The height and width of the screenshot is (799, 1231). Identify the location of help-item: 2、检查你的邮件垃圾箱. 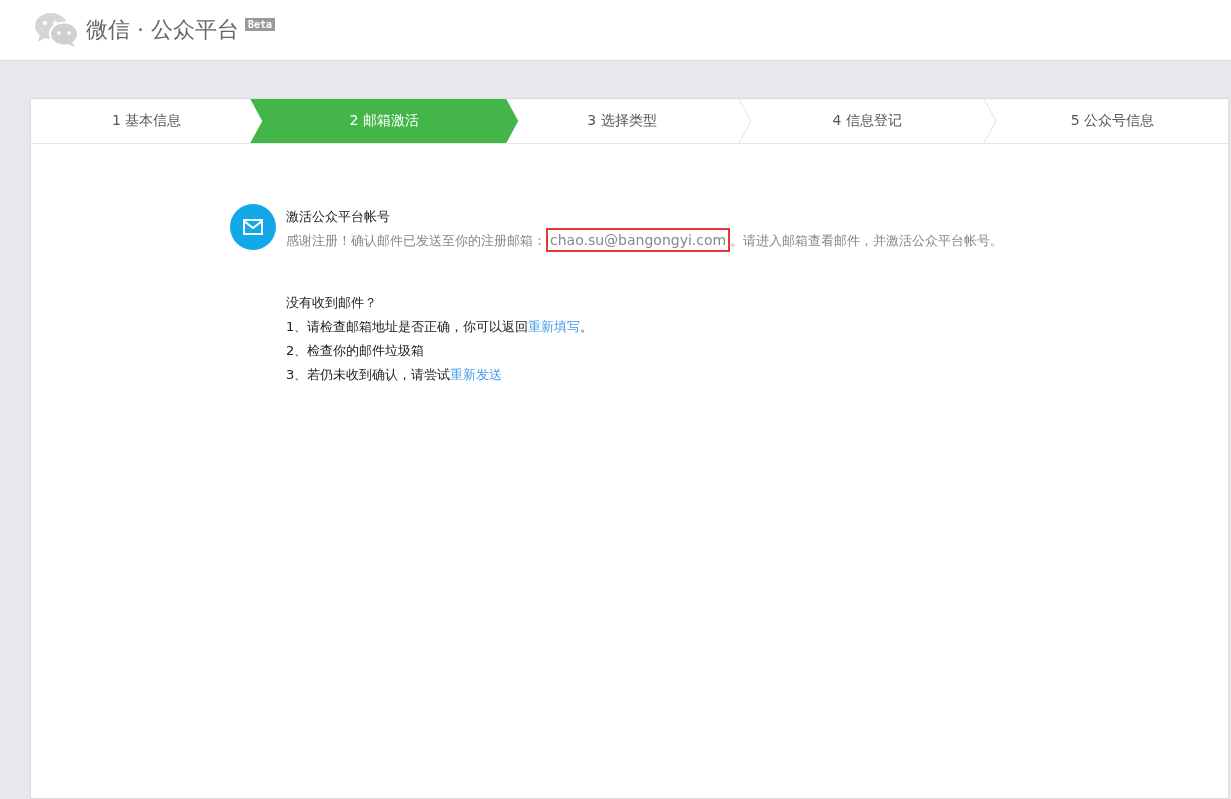
(356, 351).